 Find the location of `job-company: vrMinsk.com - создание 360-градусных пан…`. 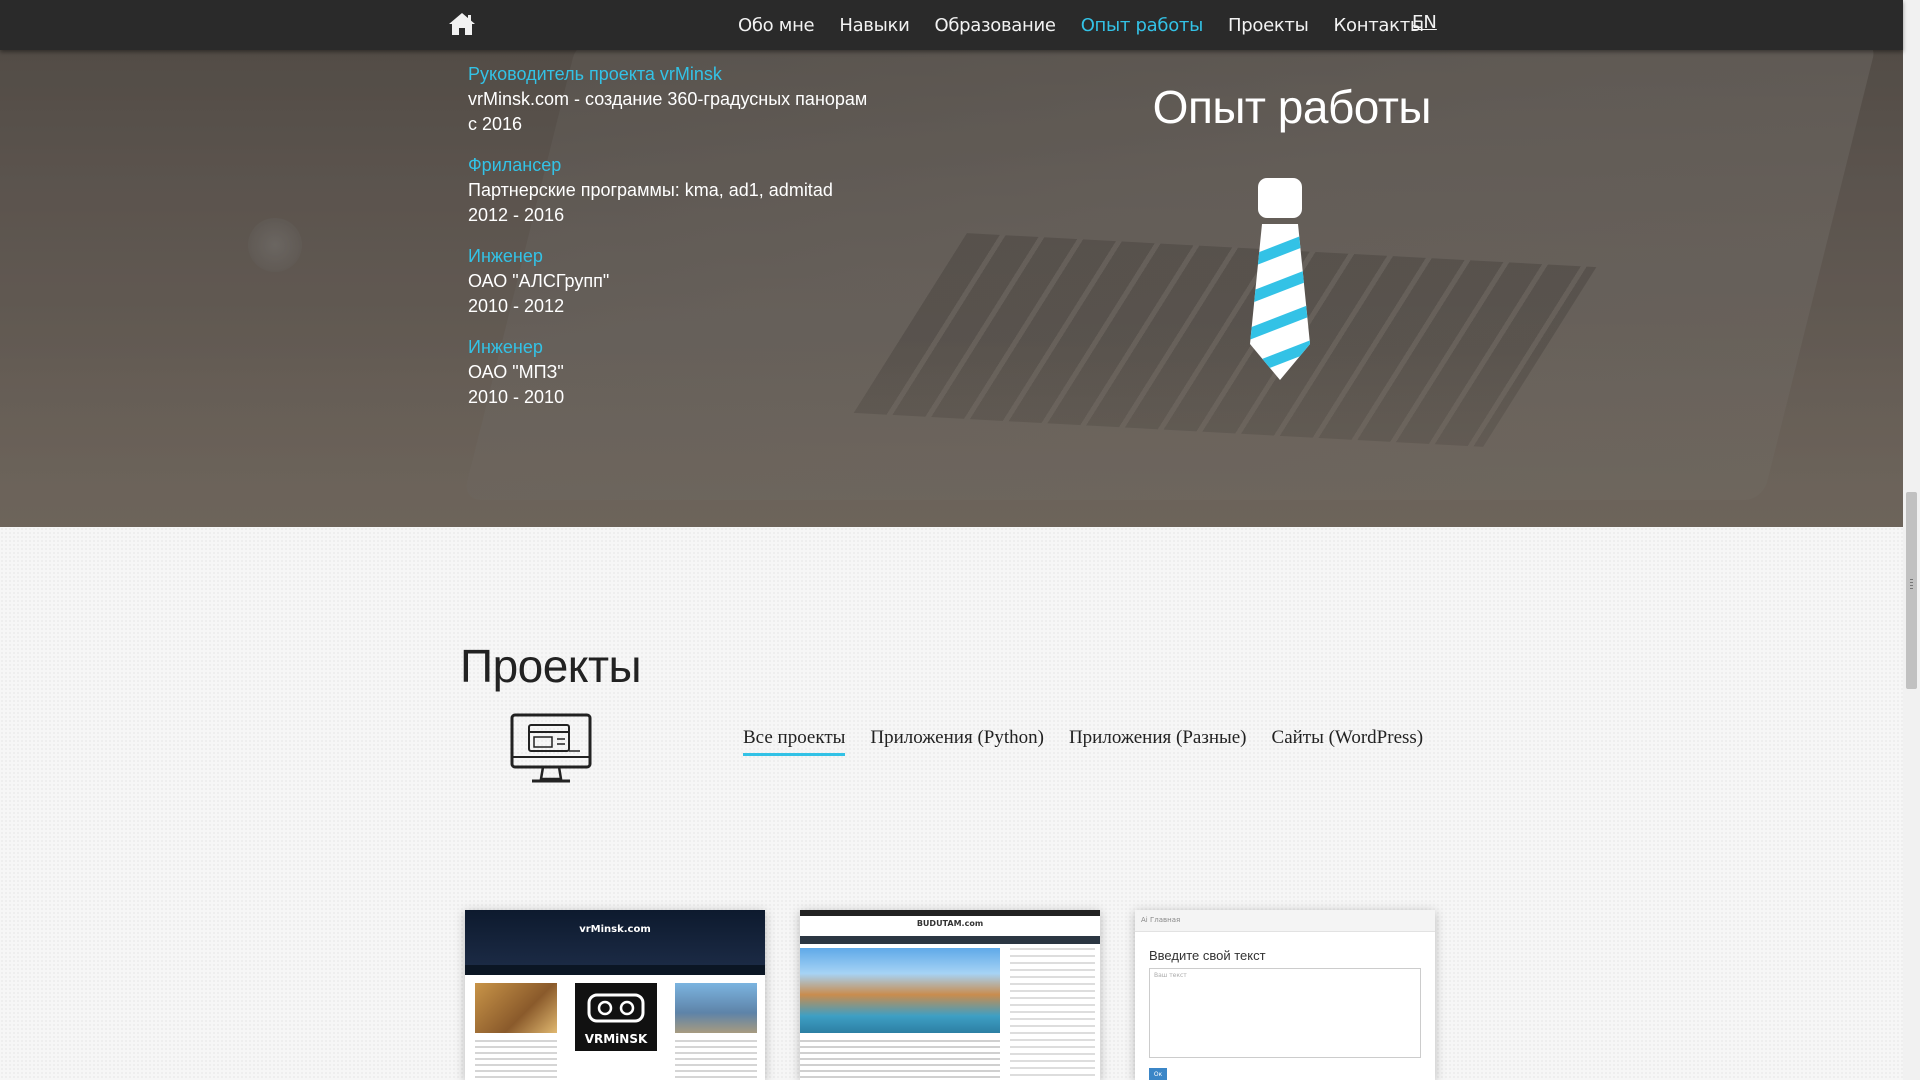

job-company: vrMinsk.com - создание 360-градусных пан… is located at coordinates (668, 99).